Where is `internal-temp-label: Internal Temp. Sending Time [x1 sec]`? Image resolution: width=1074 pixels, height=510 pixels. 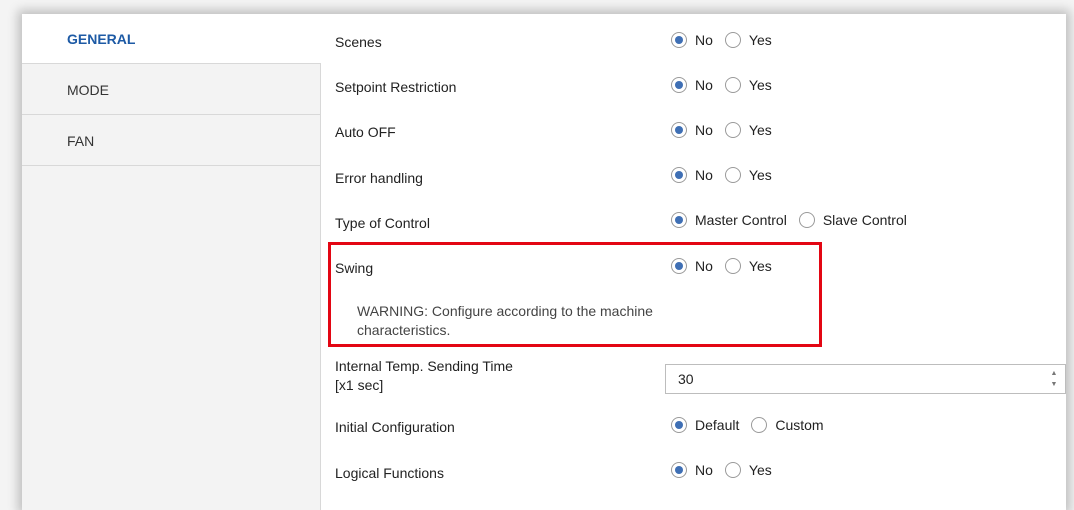 internal-temp-label: Internal Temp. Sending Time [x1 sec] is located at coordinates (424, 376).